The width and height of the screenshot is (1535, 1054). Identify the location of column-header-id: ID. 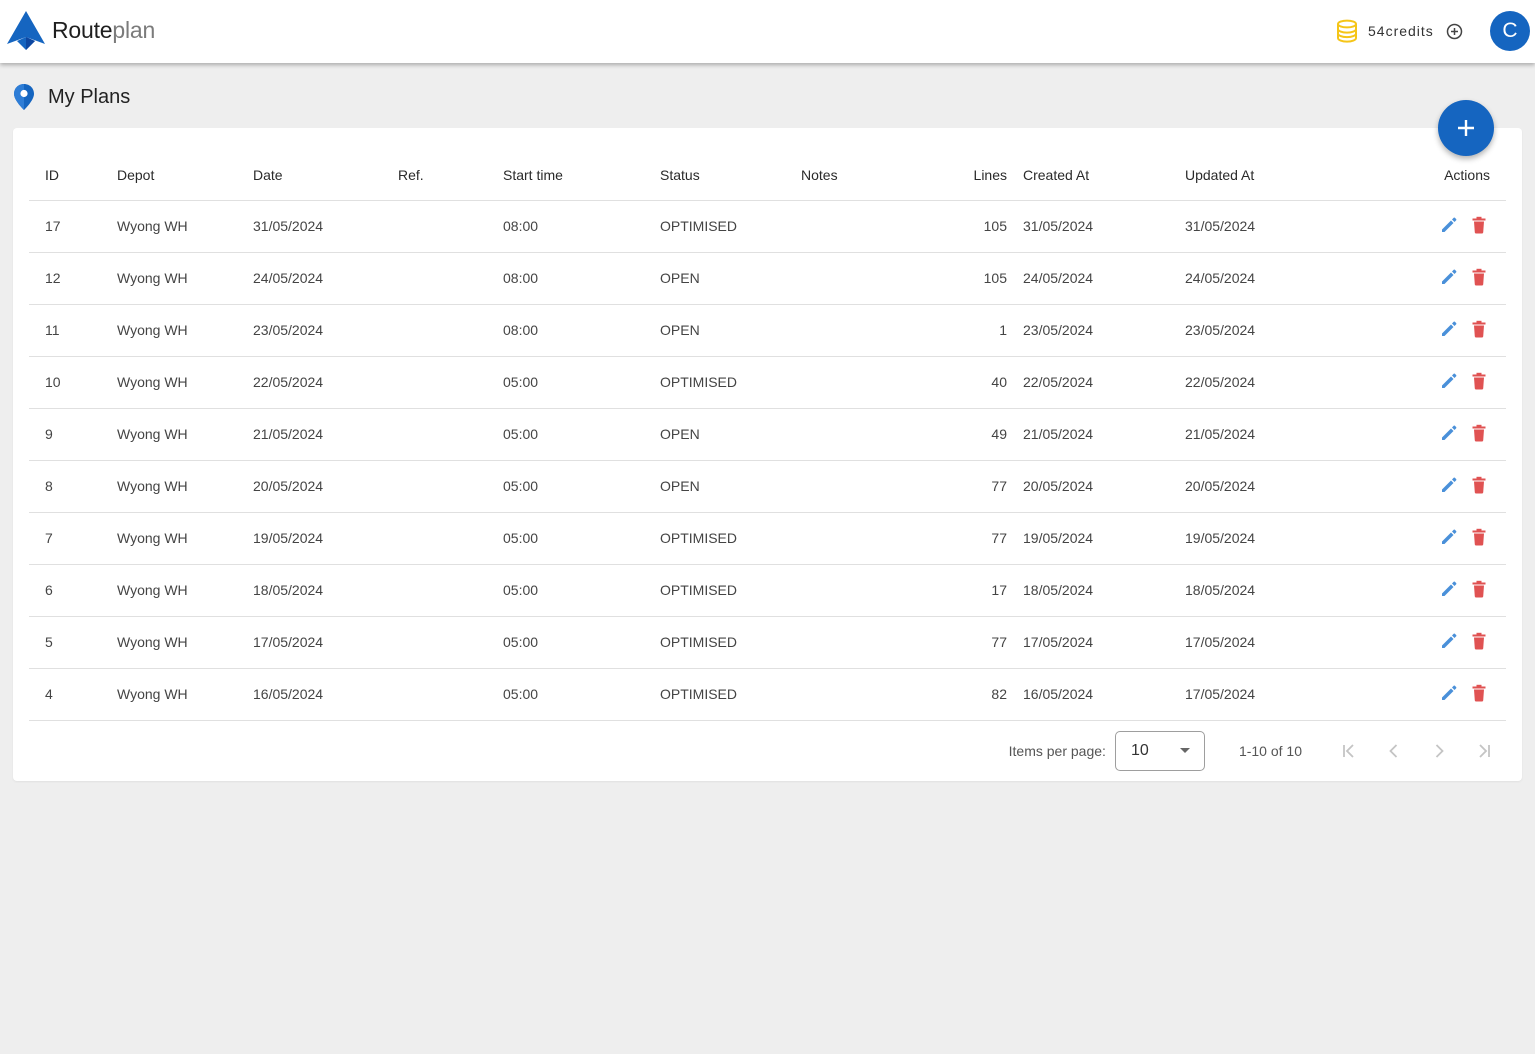
(73, 172).